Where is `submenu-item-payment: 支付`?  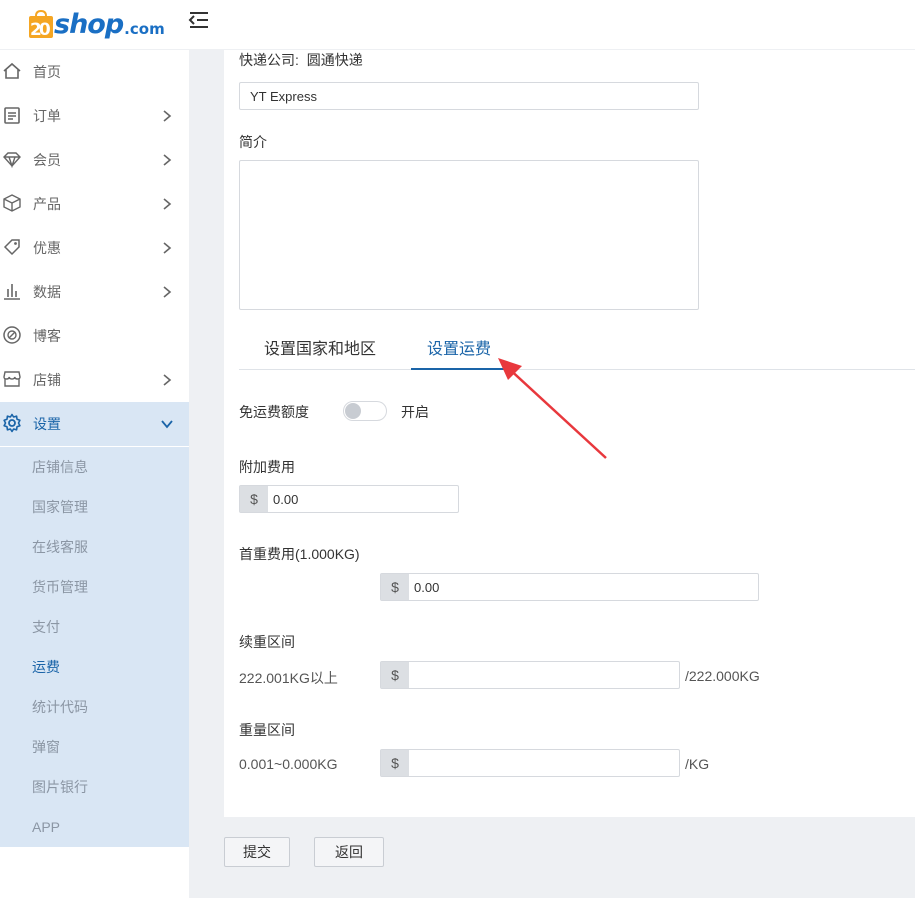
submenu-item-payment: 支付 is located at coordinates (46, 627).